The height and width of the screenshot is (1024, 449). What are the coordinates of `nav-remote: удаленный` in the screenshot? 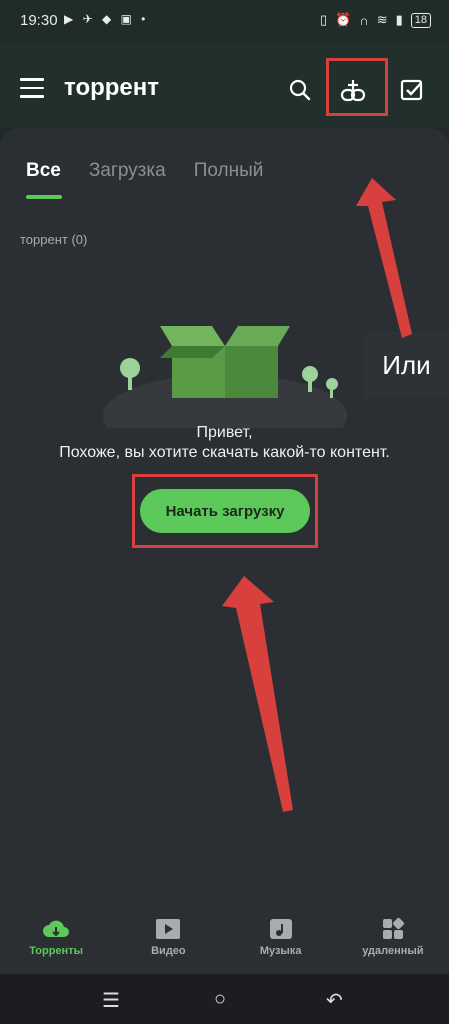 It's located at (393, 937).